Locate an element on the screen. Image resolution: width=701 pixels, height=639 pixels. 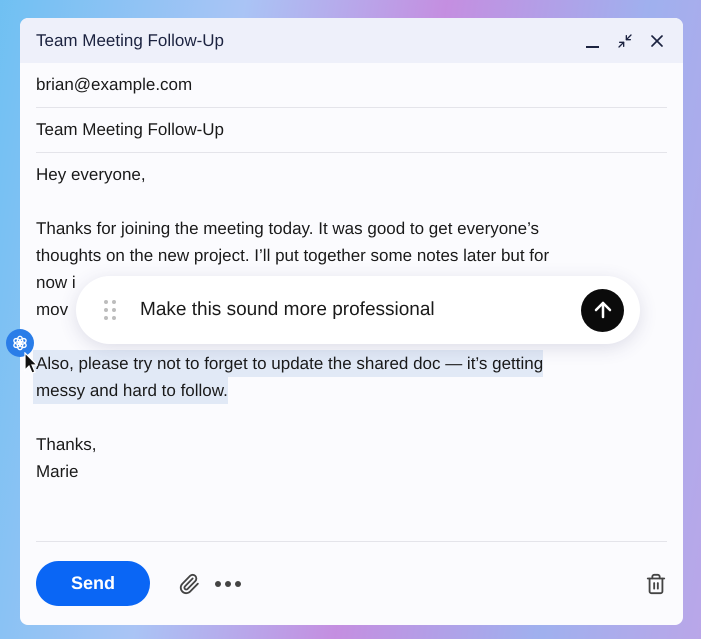
trash-icon is located at coordinates (656, 583).